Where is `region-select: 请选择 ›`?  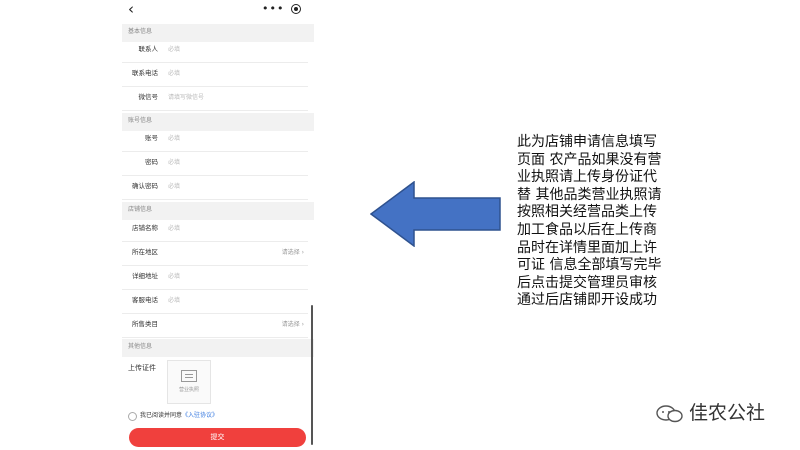 region-select: 请选择 › is located at coordinates (293, 252).